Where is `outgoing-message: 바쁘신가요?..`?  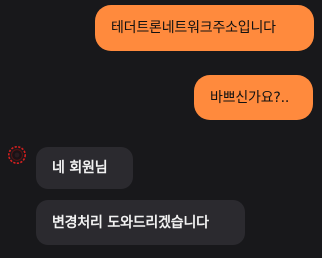 outgoing-message: 바쁘신가요?.. is located at coordinates (253, 97).